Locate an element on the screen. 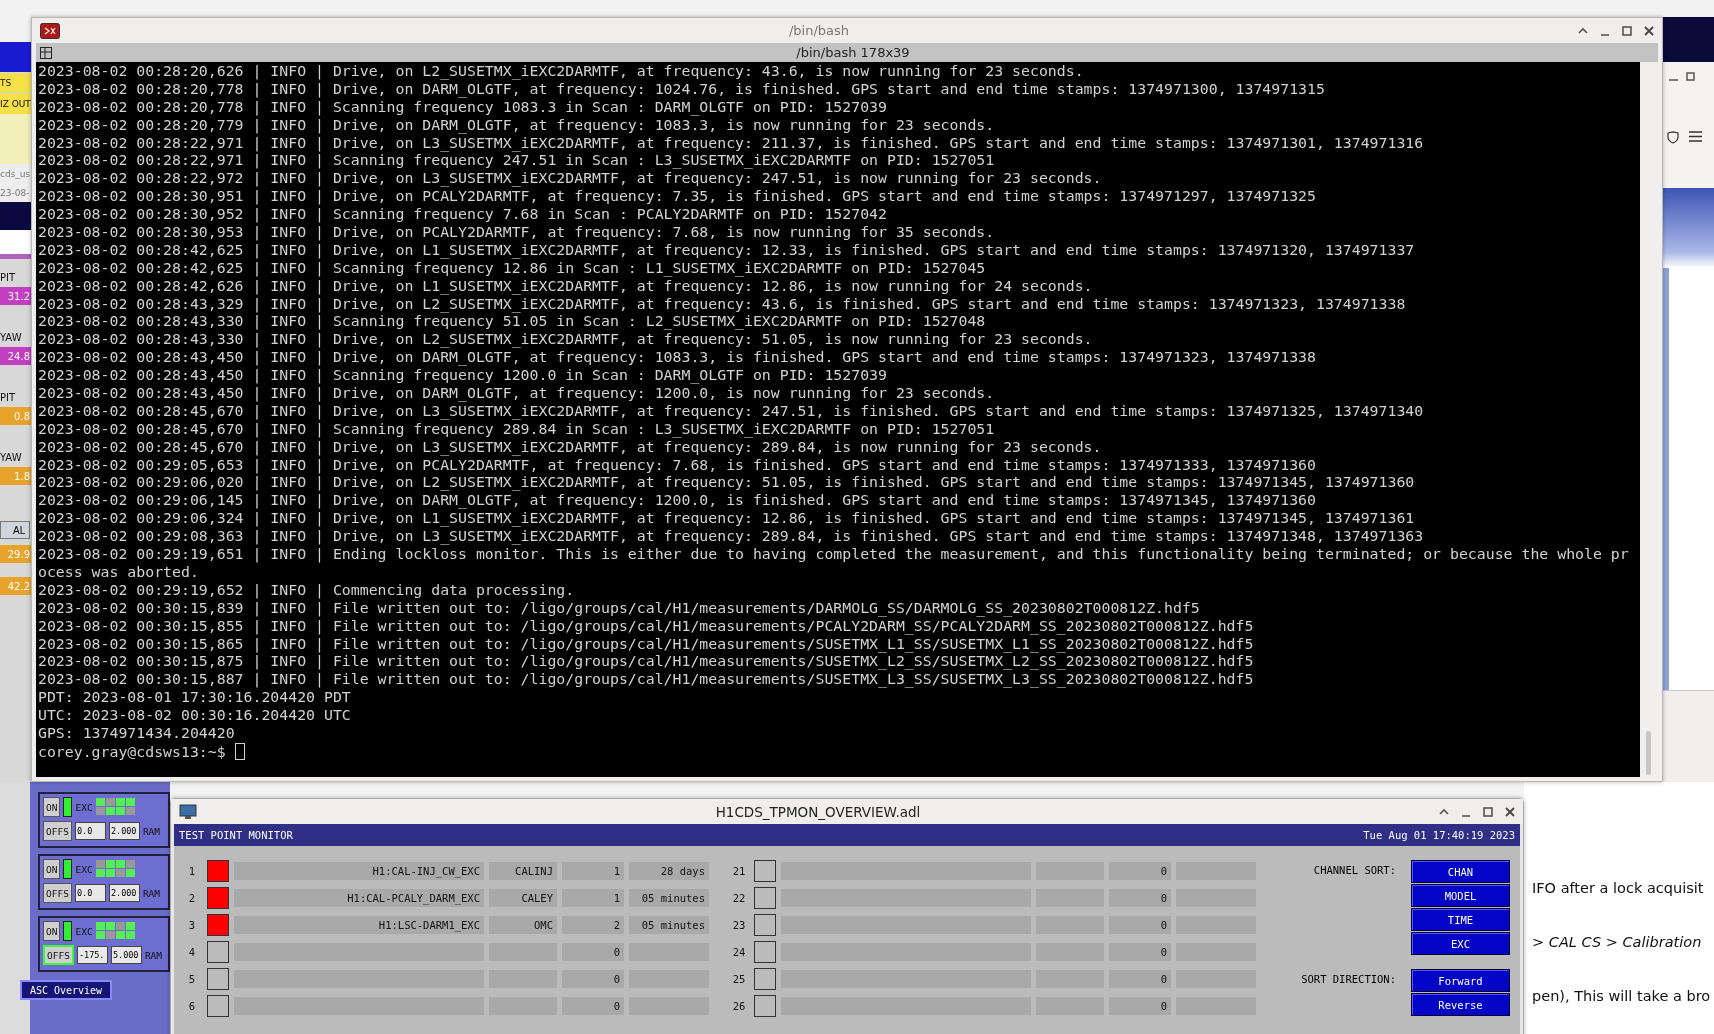 The height and width of the screenshot is (1034, 1714). sort-button: CHAN is located at coordinates (1460, 871).